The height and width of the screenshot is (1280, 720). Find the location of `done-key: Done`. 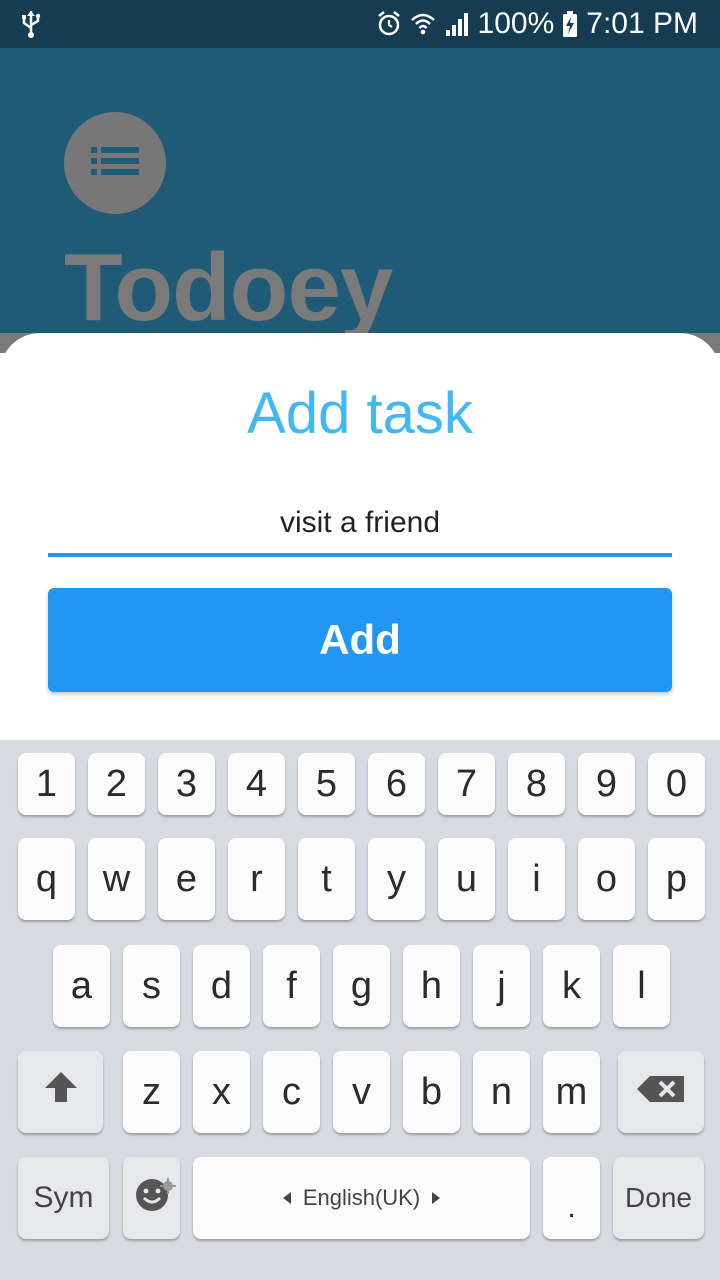

done-key: Done is located at coordinates (658, 1198).